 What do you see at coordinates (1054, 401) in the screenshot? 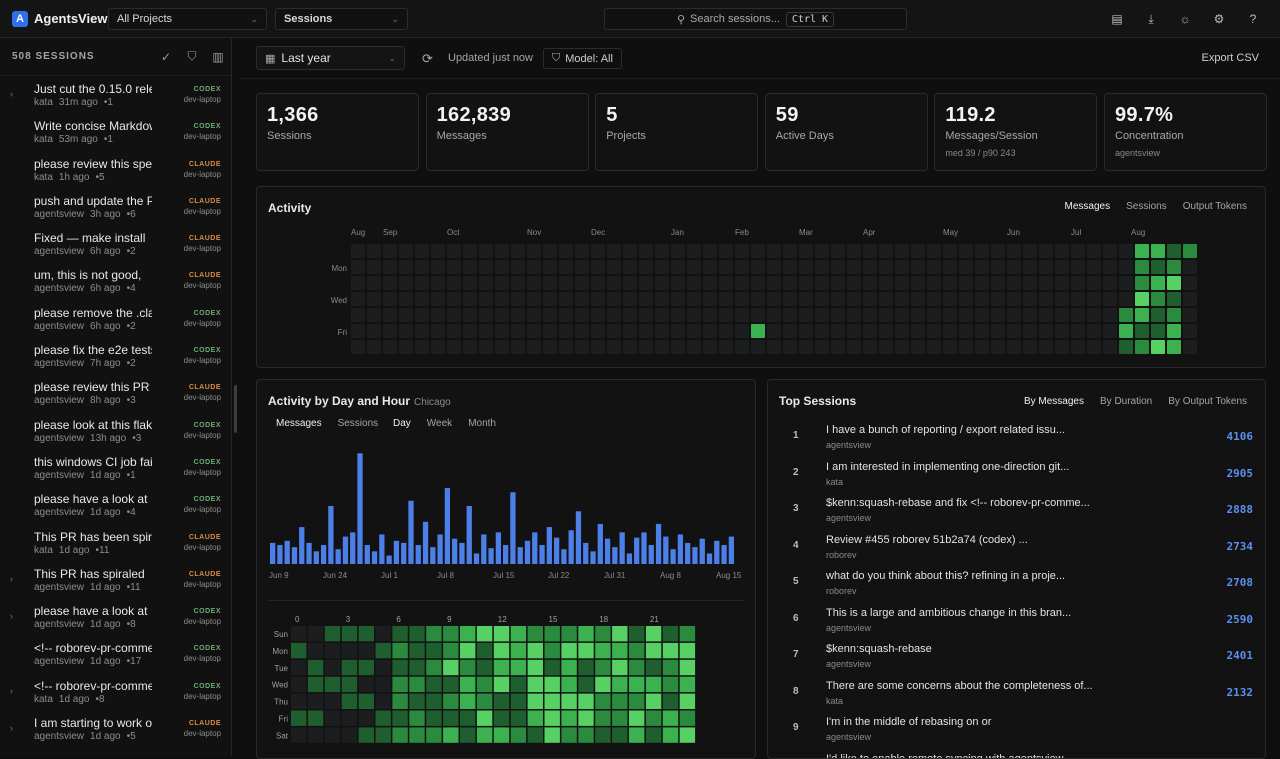
I see `tab-by-messages: By Messages` at bounding box center [1054, 401].